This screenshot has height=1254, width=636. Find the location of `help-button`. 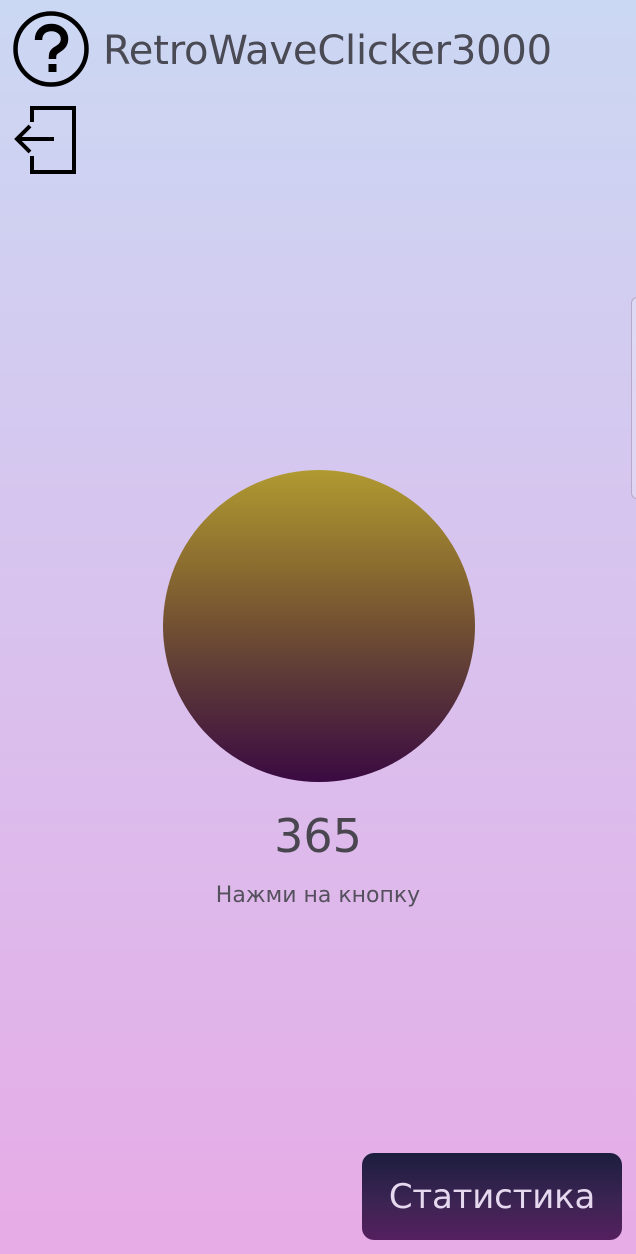

help-button is located at coordinates (51, 49).